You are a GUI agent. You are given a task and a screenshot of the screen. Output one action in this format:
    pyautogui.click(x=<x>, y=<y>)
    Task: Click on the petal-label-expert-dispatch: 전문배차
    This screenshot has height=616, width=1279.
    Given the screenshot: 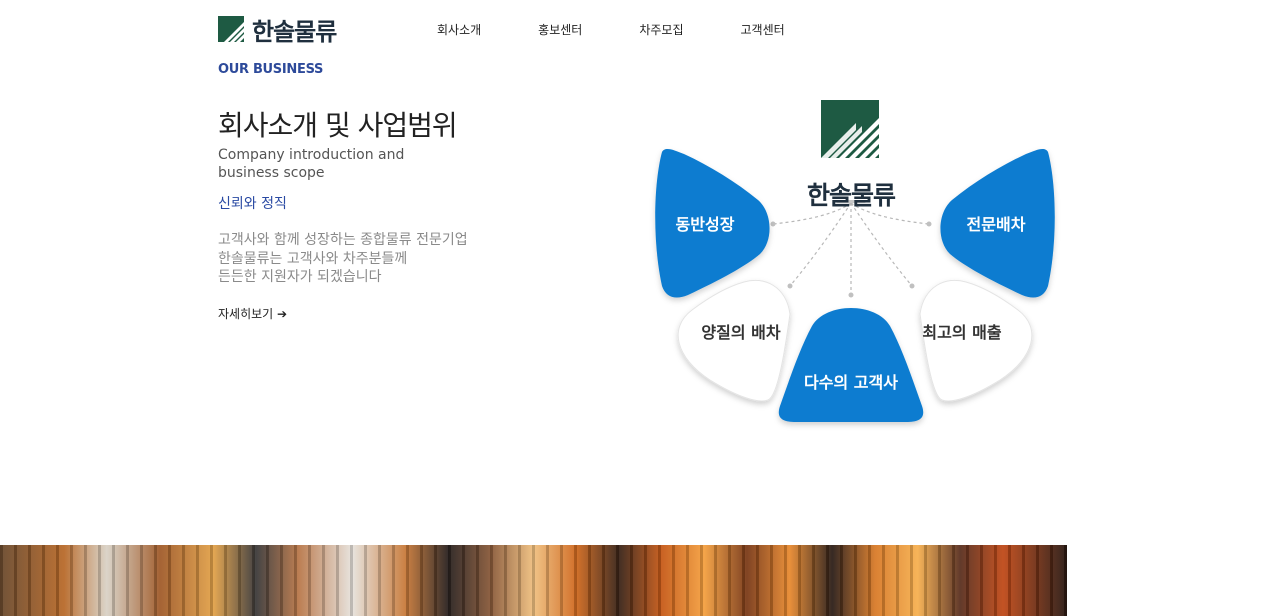 What is the action you would take?
    pyautogui.click(x=996, y=224)
    